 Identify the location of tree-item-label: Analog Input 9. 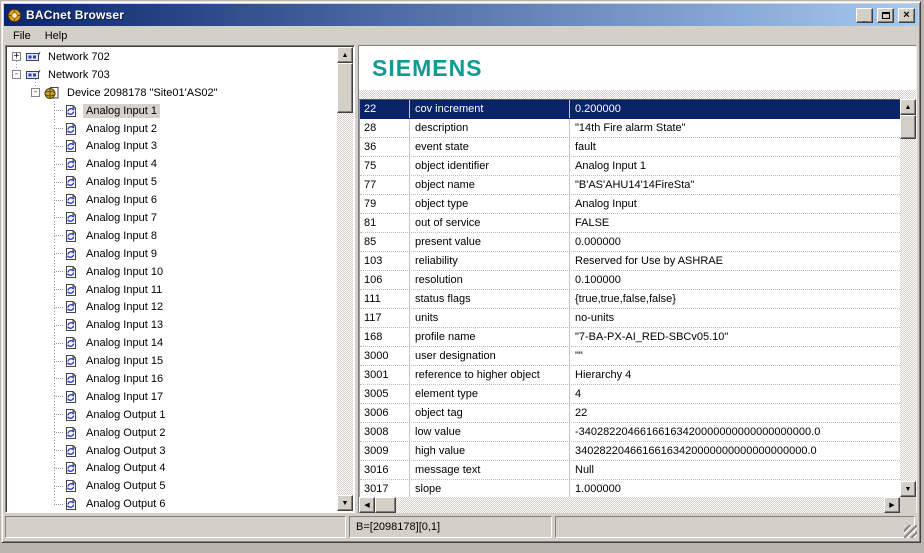
(121, 254).